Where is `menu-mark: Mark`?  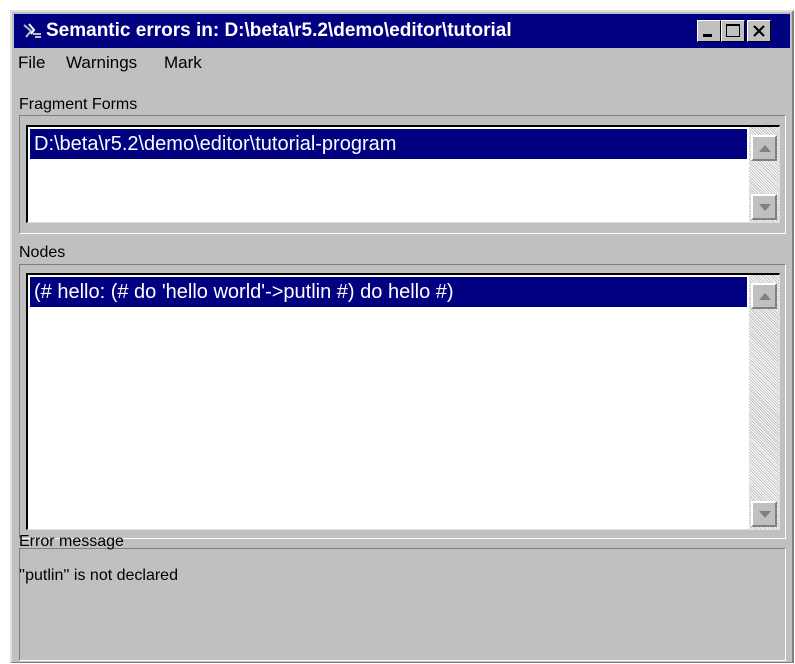 menu-mark: Mark is located at coordinates (183, 63).